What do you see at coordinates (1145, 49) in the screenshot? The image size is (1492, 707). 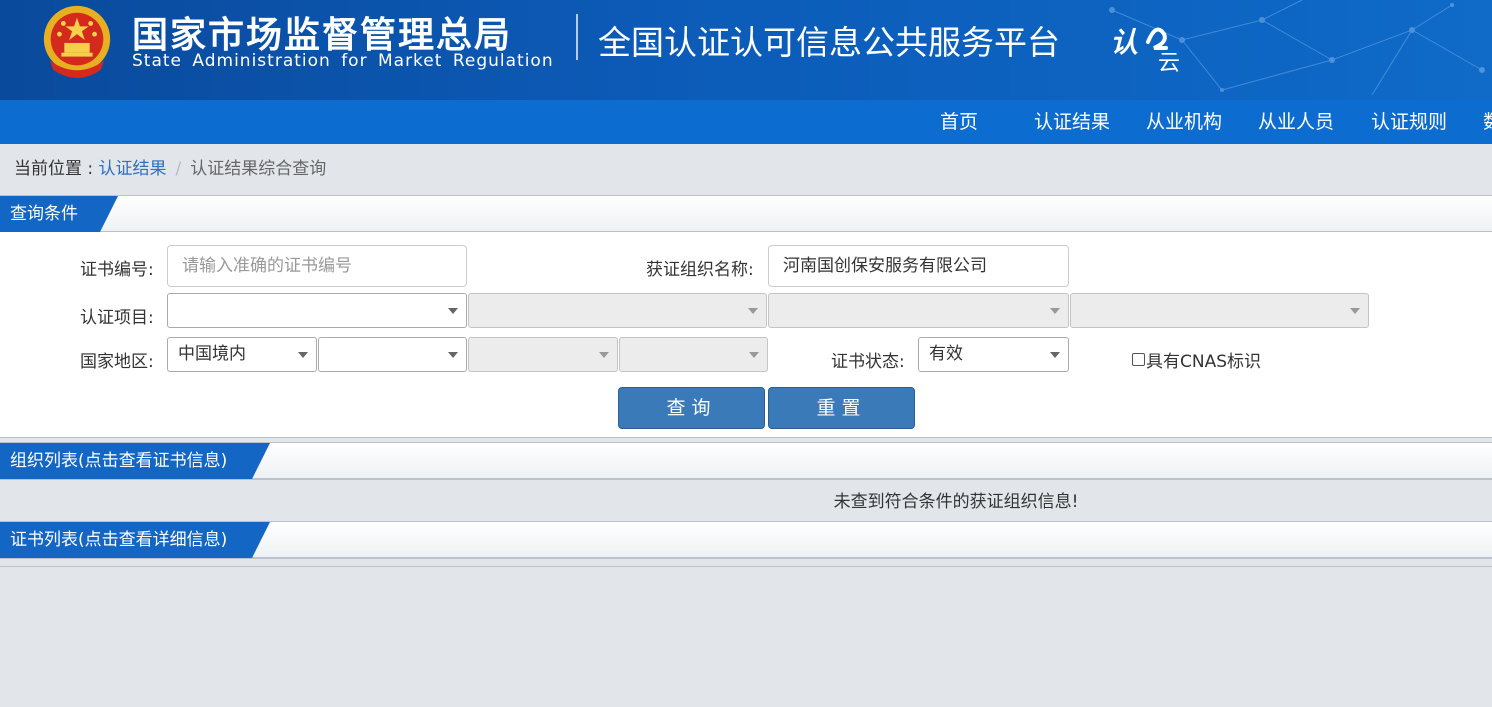 I see `cert-cloud-logo: 认 云` at bounding box center [1145, 49].